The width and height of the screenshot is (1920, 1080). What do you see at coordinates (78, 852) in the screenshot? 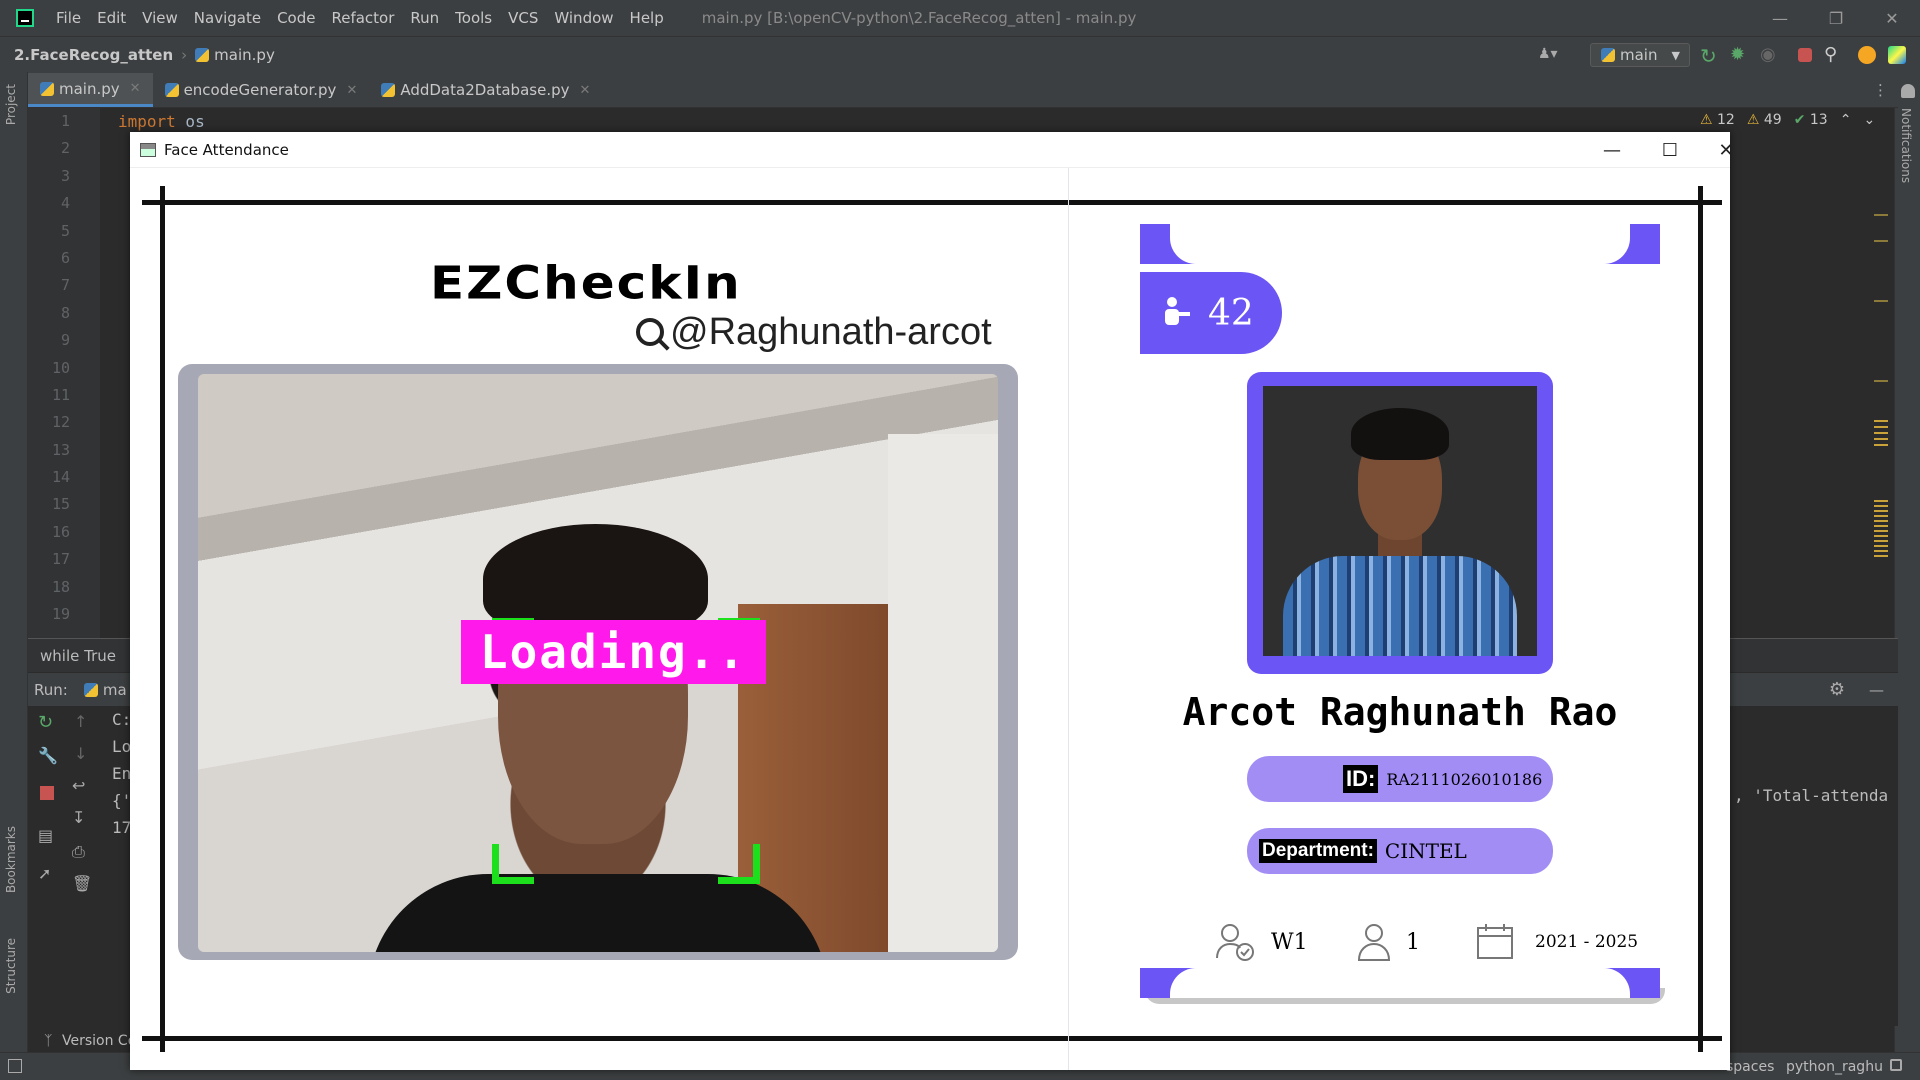
I see `print-icon: ⎙` at bounding box center [78, 852].